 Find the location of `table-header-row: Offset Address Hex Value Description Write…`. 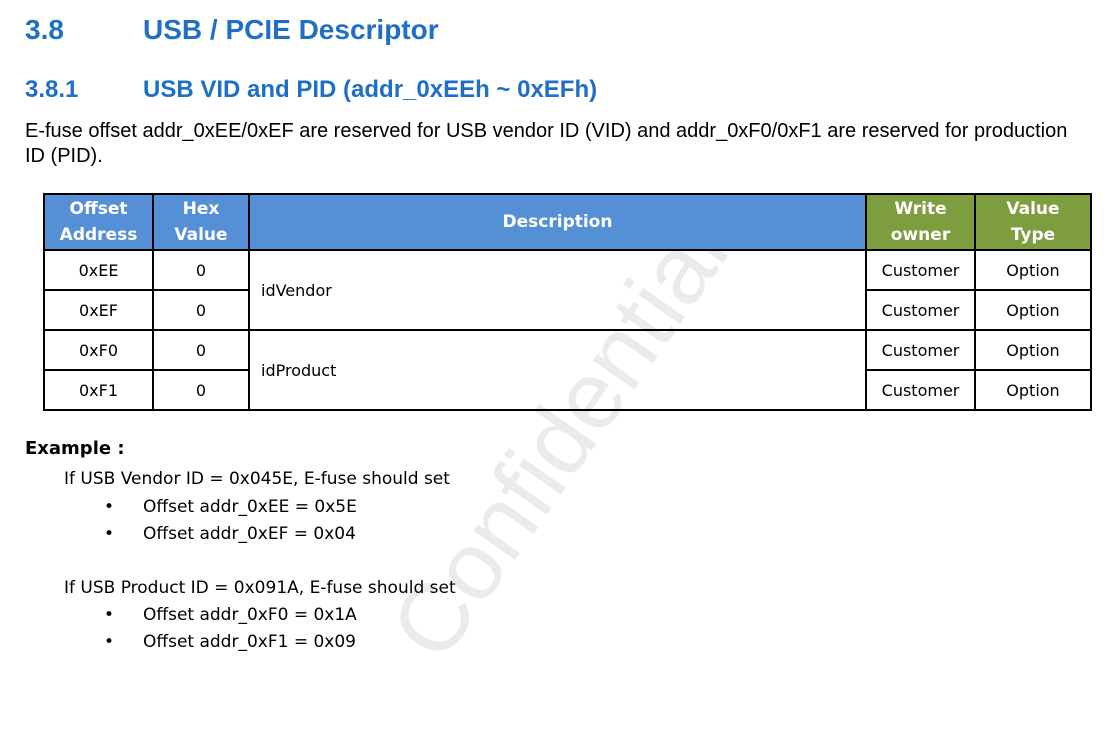

table-header-row: Offset Address Hex Value Description Write… is located at coordinates (567, 222).